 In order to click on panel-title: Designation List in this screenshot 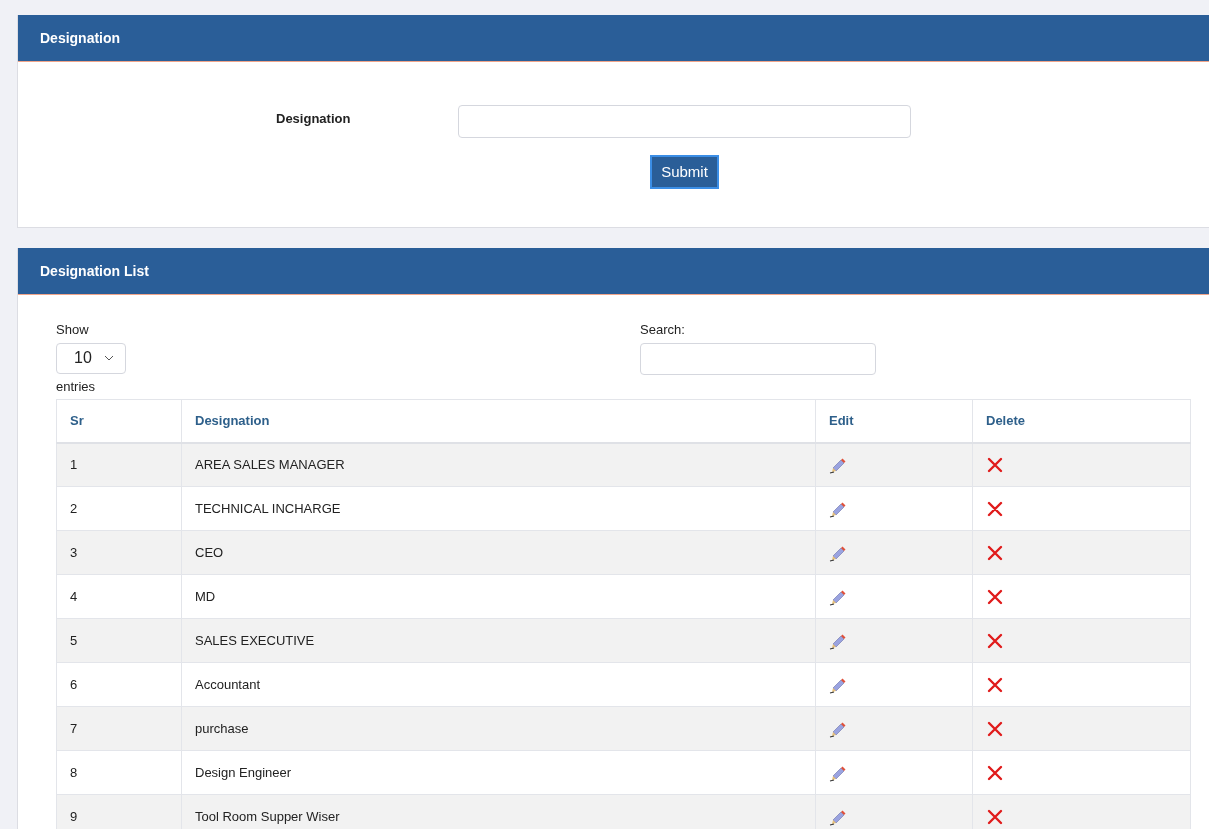, I will do `click(94, 271)`.